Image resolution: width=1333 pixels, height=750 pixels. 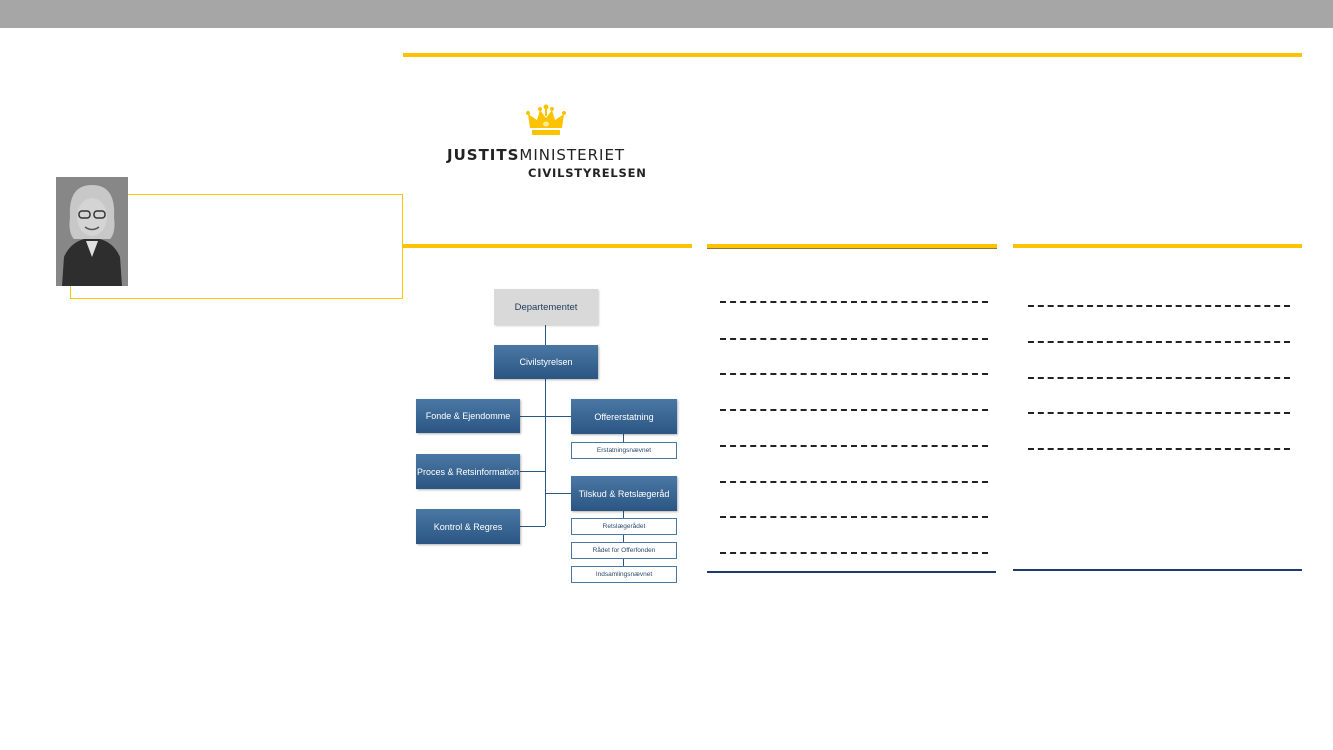 What do you see at coordinates (624, 550) in the screenshot?
I see `org-box-raadet-for-offerfonden: Rådet for Offerfonden` at bounding box center [624, 550].